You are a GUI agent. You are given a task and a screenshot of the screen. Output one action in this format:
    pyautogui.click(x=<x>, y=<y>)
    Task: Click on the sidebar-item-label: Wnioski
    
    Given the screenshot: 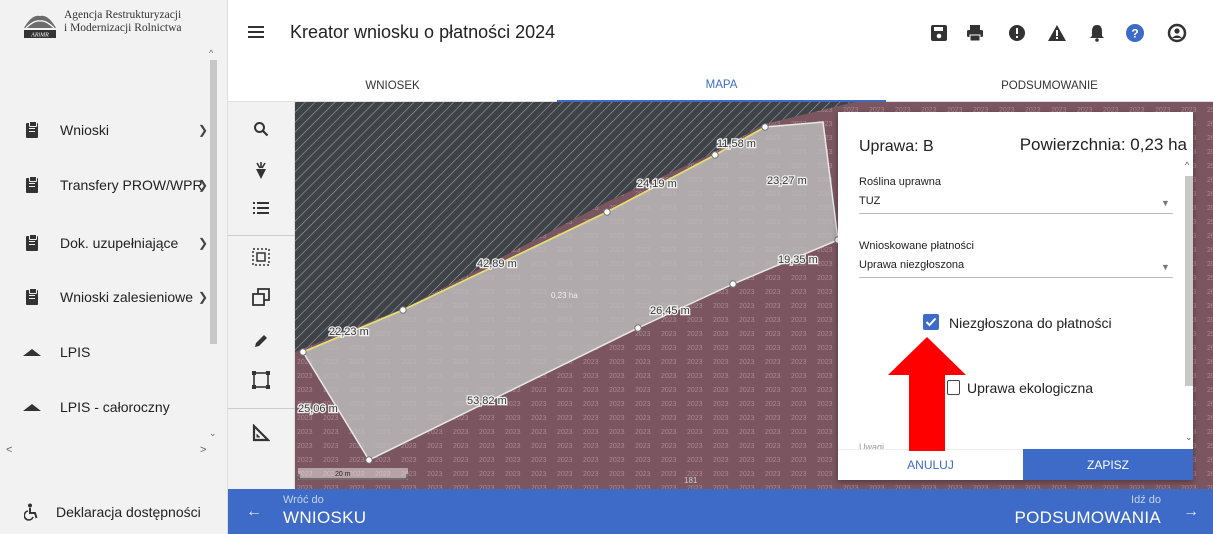 What is the action you would take?
    pyautogui.click(x=85, y=130)
    